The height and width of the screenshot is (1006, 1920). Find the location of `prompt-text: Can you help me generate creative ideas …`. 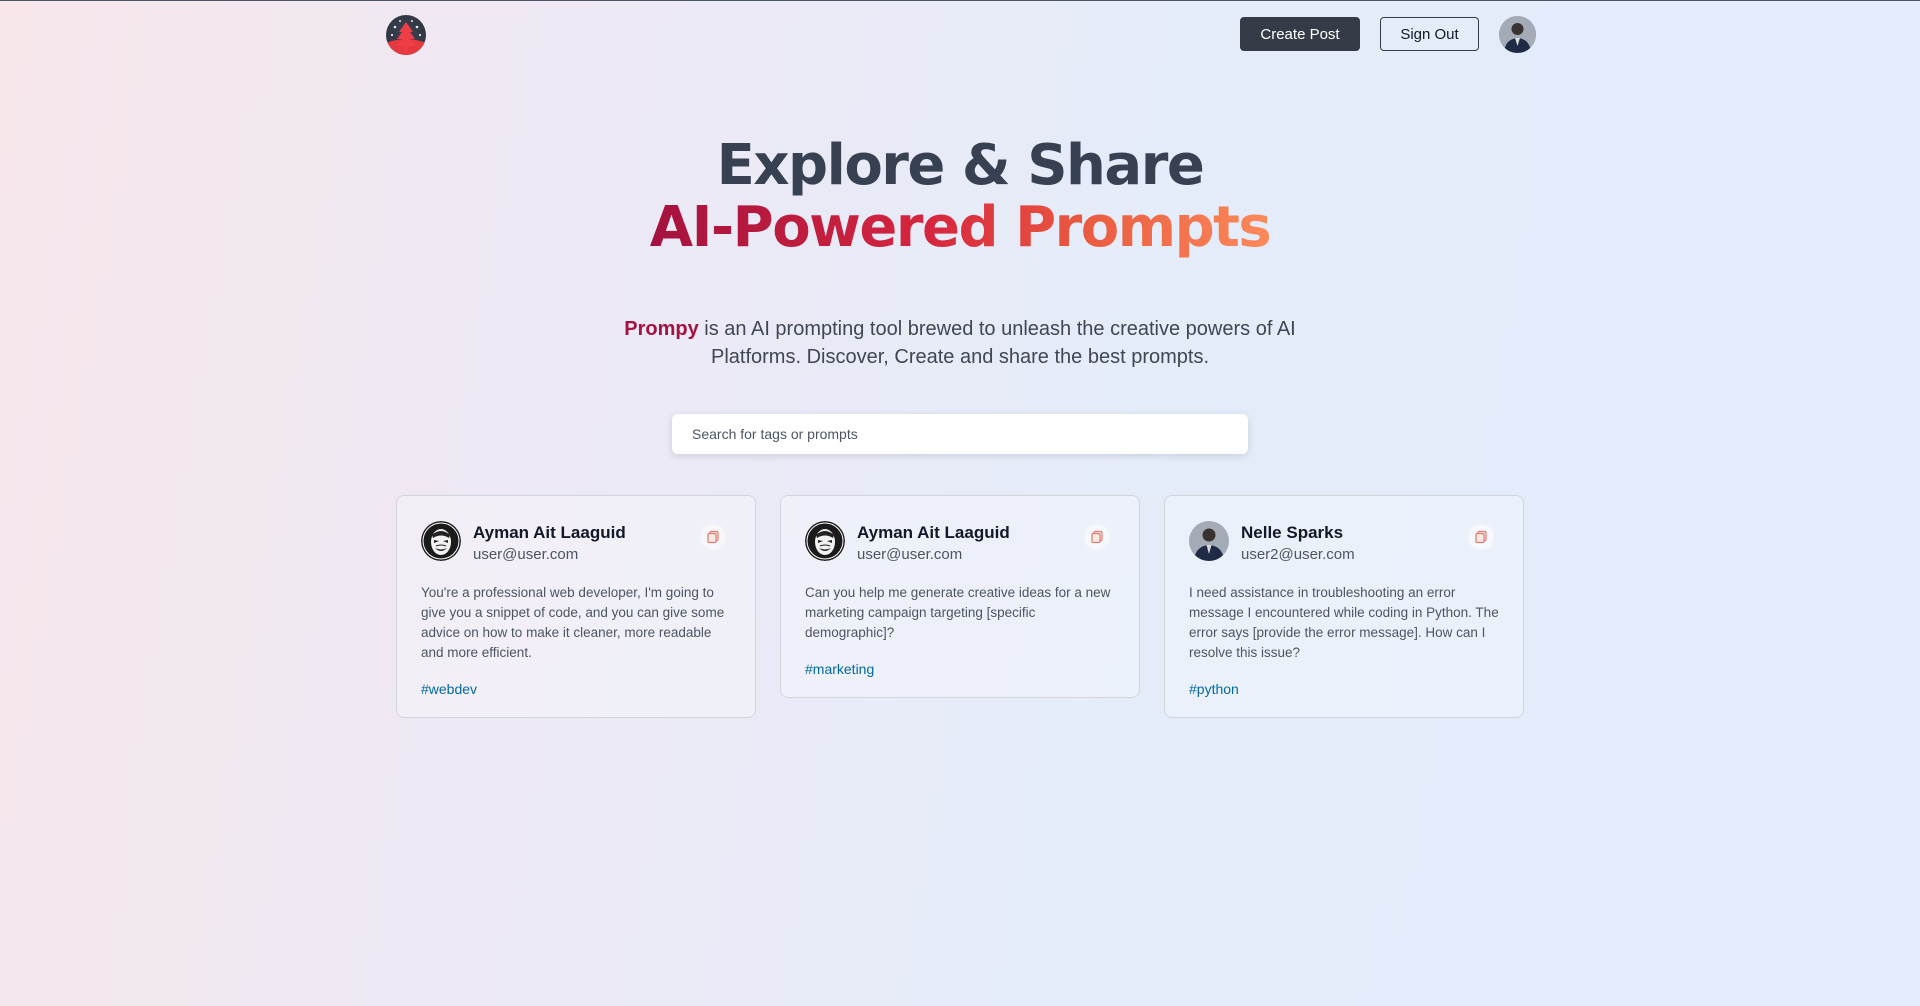

prompt-text: Can you help me generate creative ideas … is located at coordinates (958, 612).